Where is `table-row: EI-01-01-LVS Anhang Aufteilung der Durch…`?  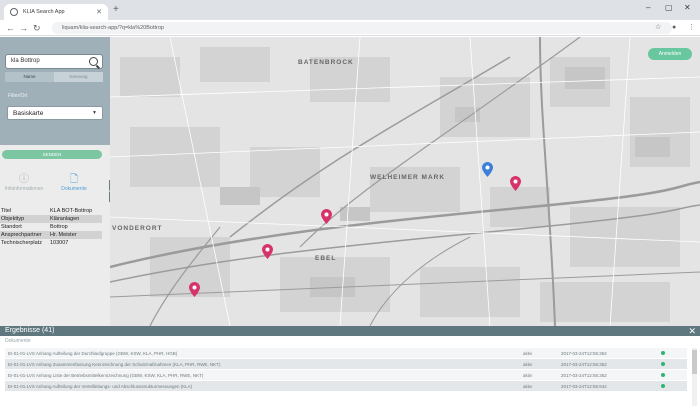
table-row: EI-01-01-LVS Anhang Aufteilung der Durch… is located at coordinates (346, 353).